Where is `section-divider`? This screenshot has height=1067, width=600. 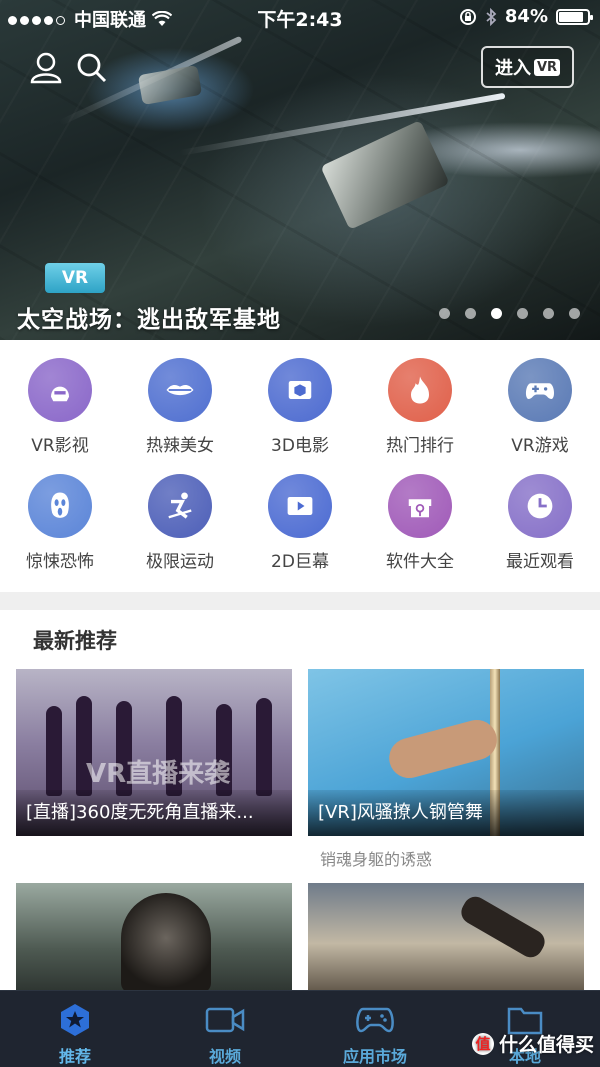 section-divider is located at coordinates (300, 601).